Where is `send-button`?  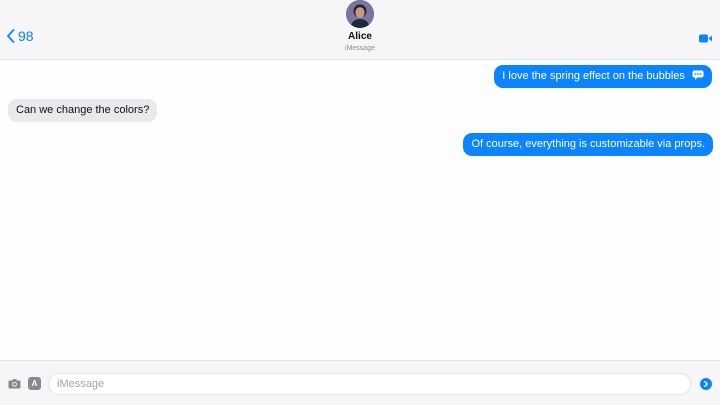
send-button is located at coordinates (706, 384).